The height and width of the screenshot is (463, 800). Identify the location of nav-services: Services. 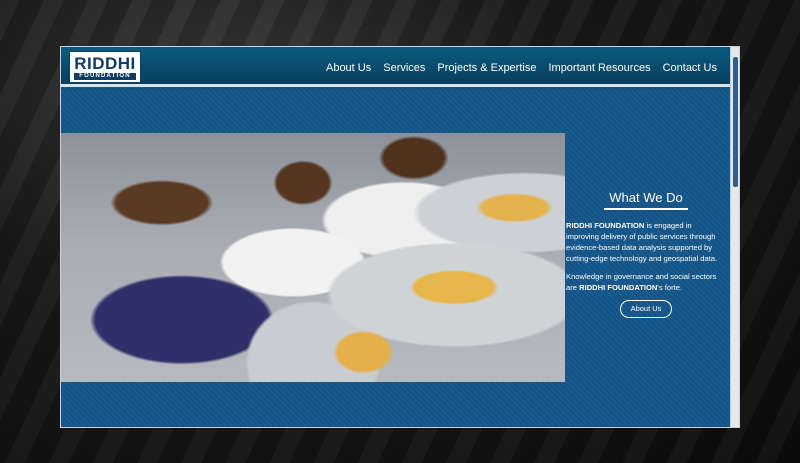
(404, 68).